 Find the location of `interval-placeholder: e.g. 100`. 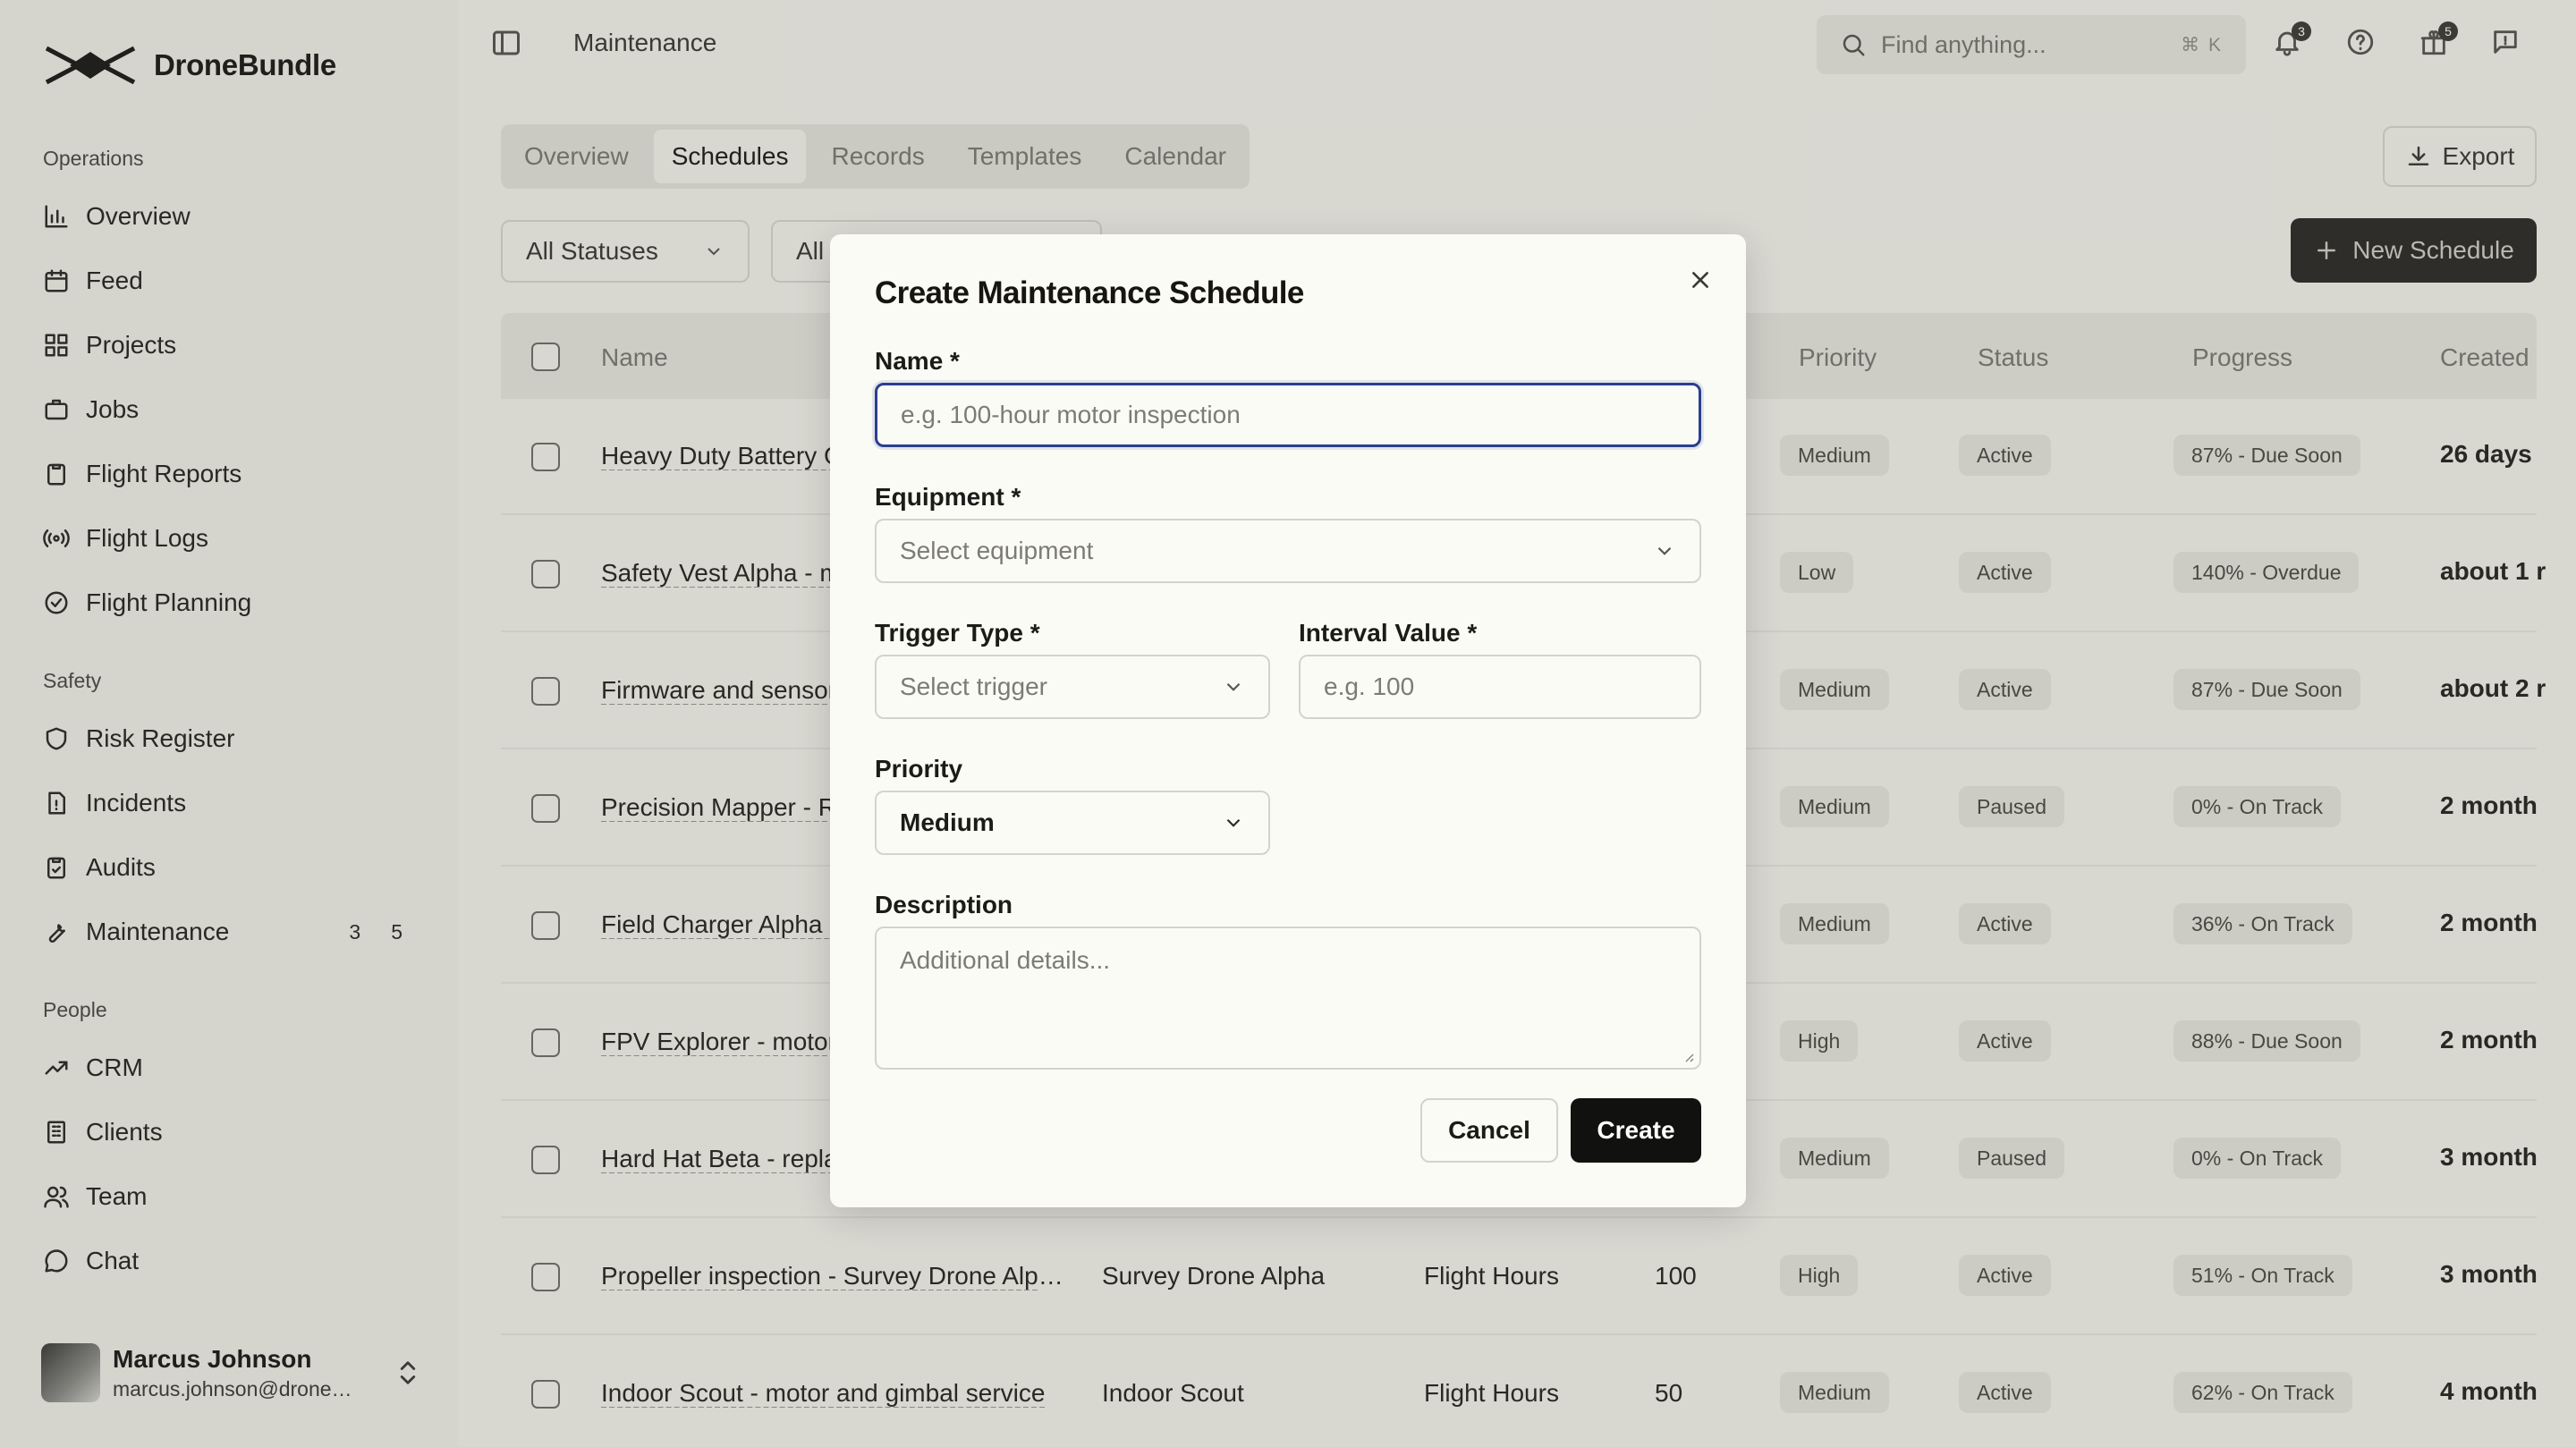

interval-placeholder: e.g. 100 is located at coordinates (1369, 686).